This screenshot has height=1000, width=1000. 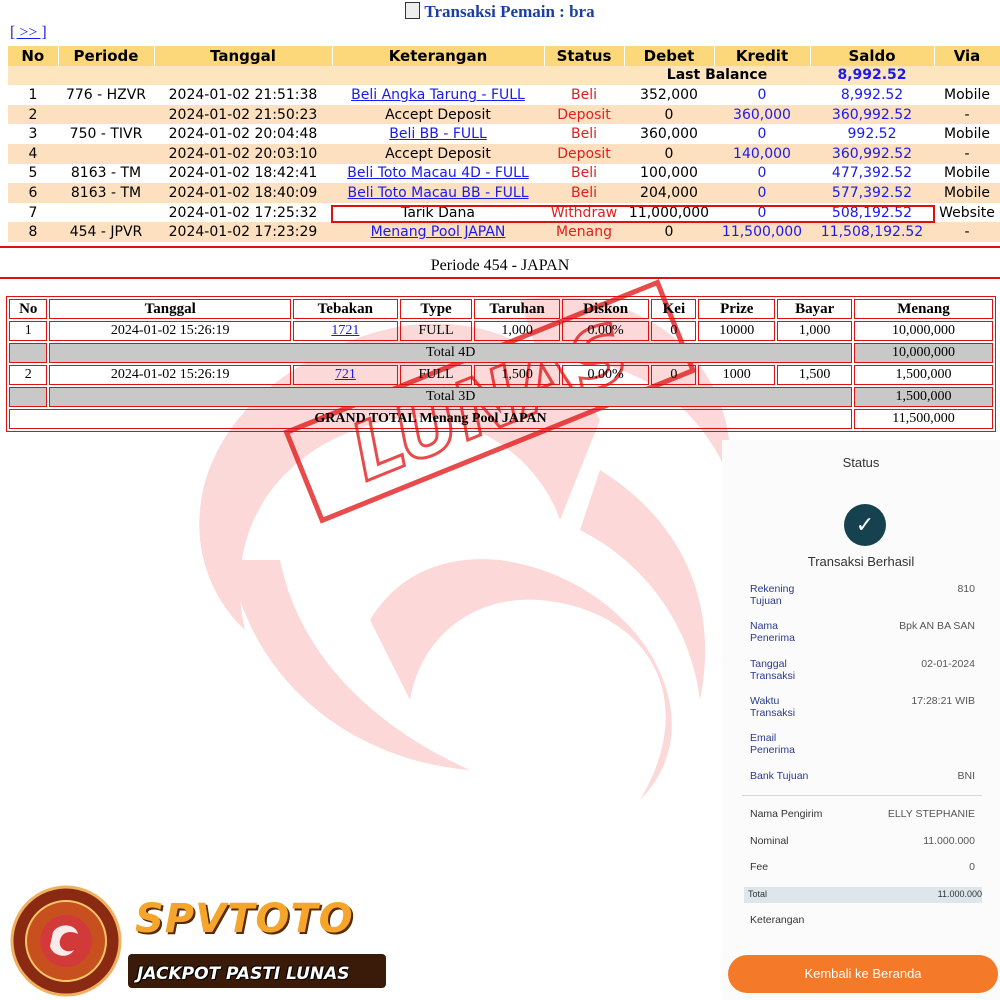 What do you see at coordinates (758, 894) in the screenshot?
I see `receipt-total-label: Total` at bounding box center [758, 894].